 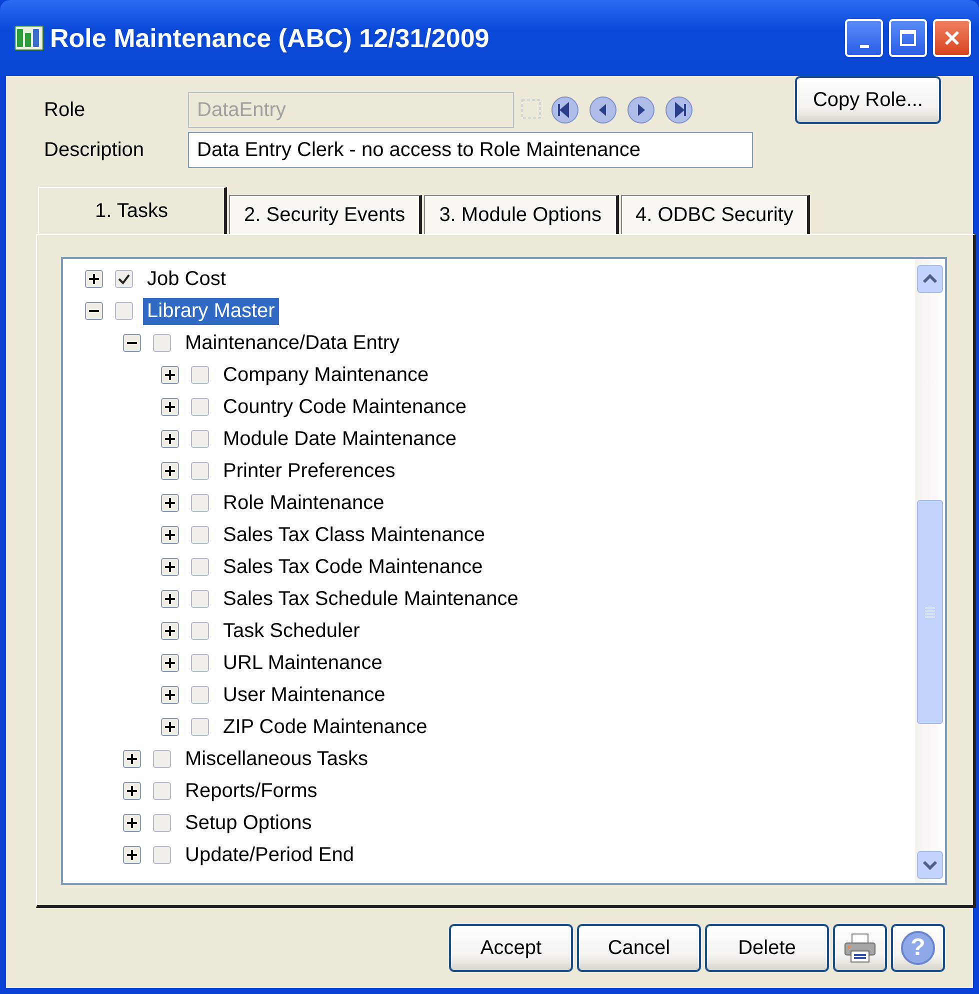 What do you see at coordinates (325, 214) in the screenshot?
I see `tab: 2. Security Events` at bounding box center [325, 214].